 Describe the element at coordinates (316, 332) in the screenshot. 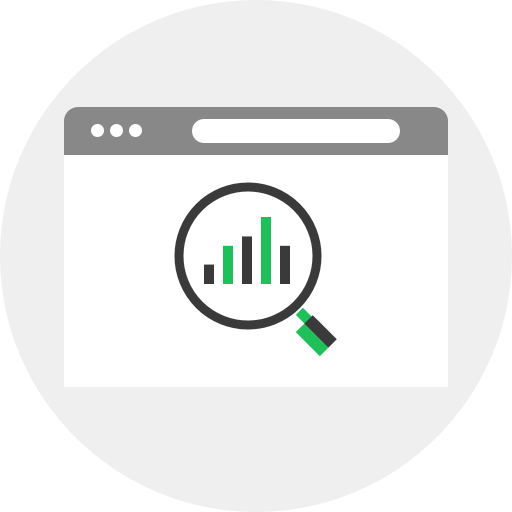

I see `magnifier-handle` at that location.